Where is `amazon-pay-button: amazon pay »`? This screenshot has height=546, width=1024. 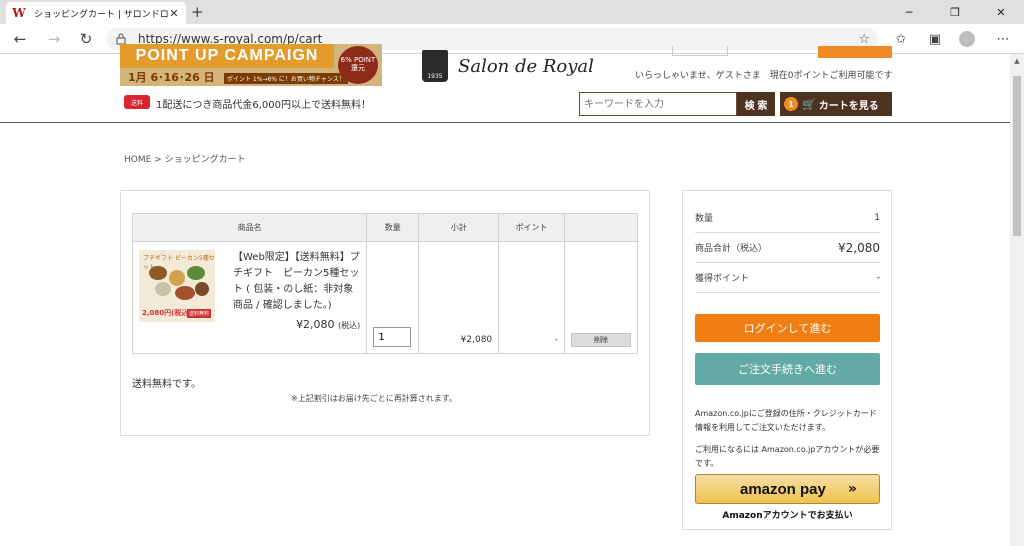
amazon-pay-button: amazon pay » is located at coordinates (787, 489).